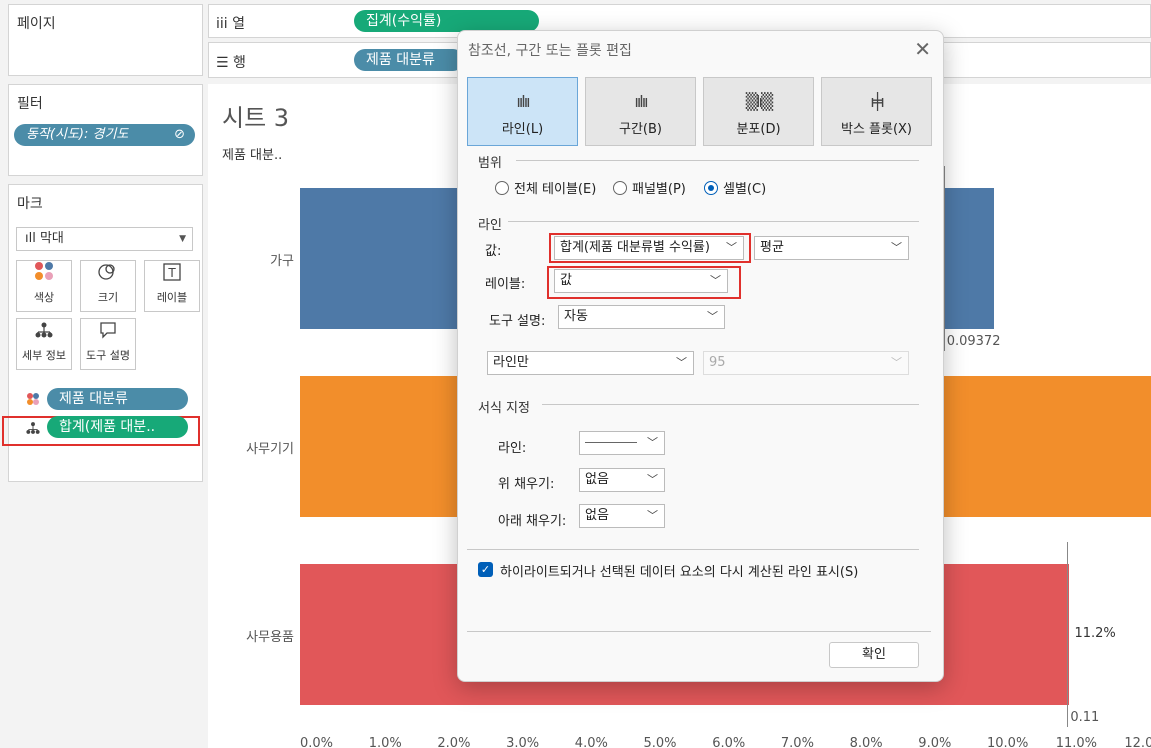  What do you see at coordinates (526, 484) in the screenshot?
I see `fill-above-label: 위 채우기:` at bounding box center [526, 484].